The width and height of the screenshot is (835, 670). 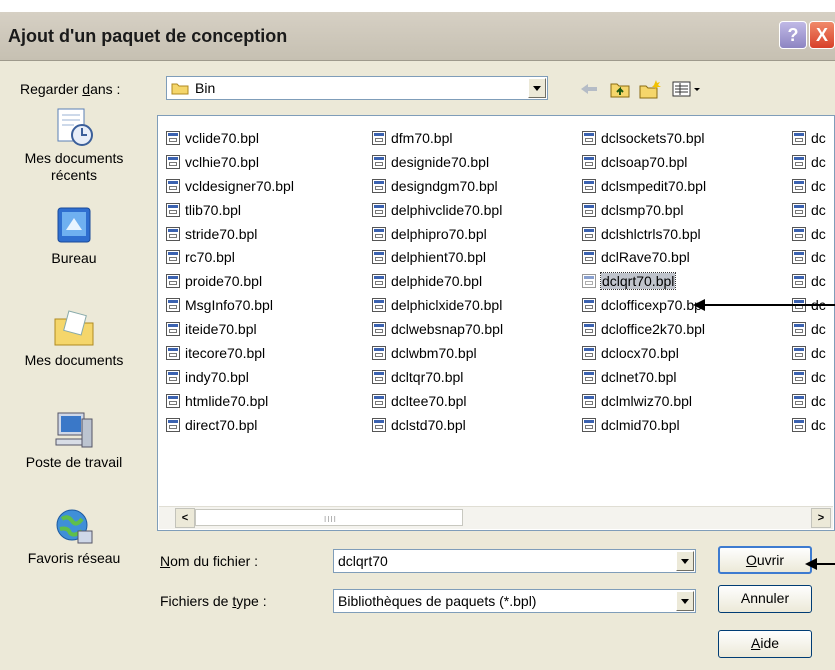 I want to click on look-in-dropdown-button, so click(x=537, y=88).